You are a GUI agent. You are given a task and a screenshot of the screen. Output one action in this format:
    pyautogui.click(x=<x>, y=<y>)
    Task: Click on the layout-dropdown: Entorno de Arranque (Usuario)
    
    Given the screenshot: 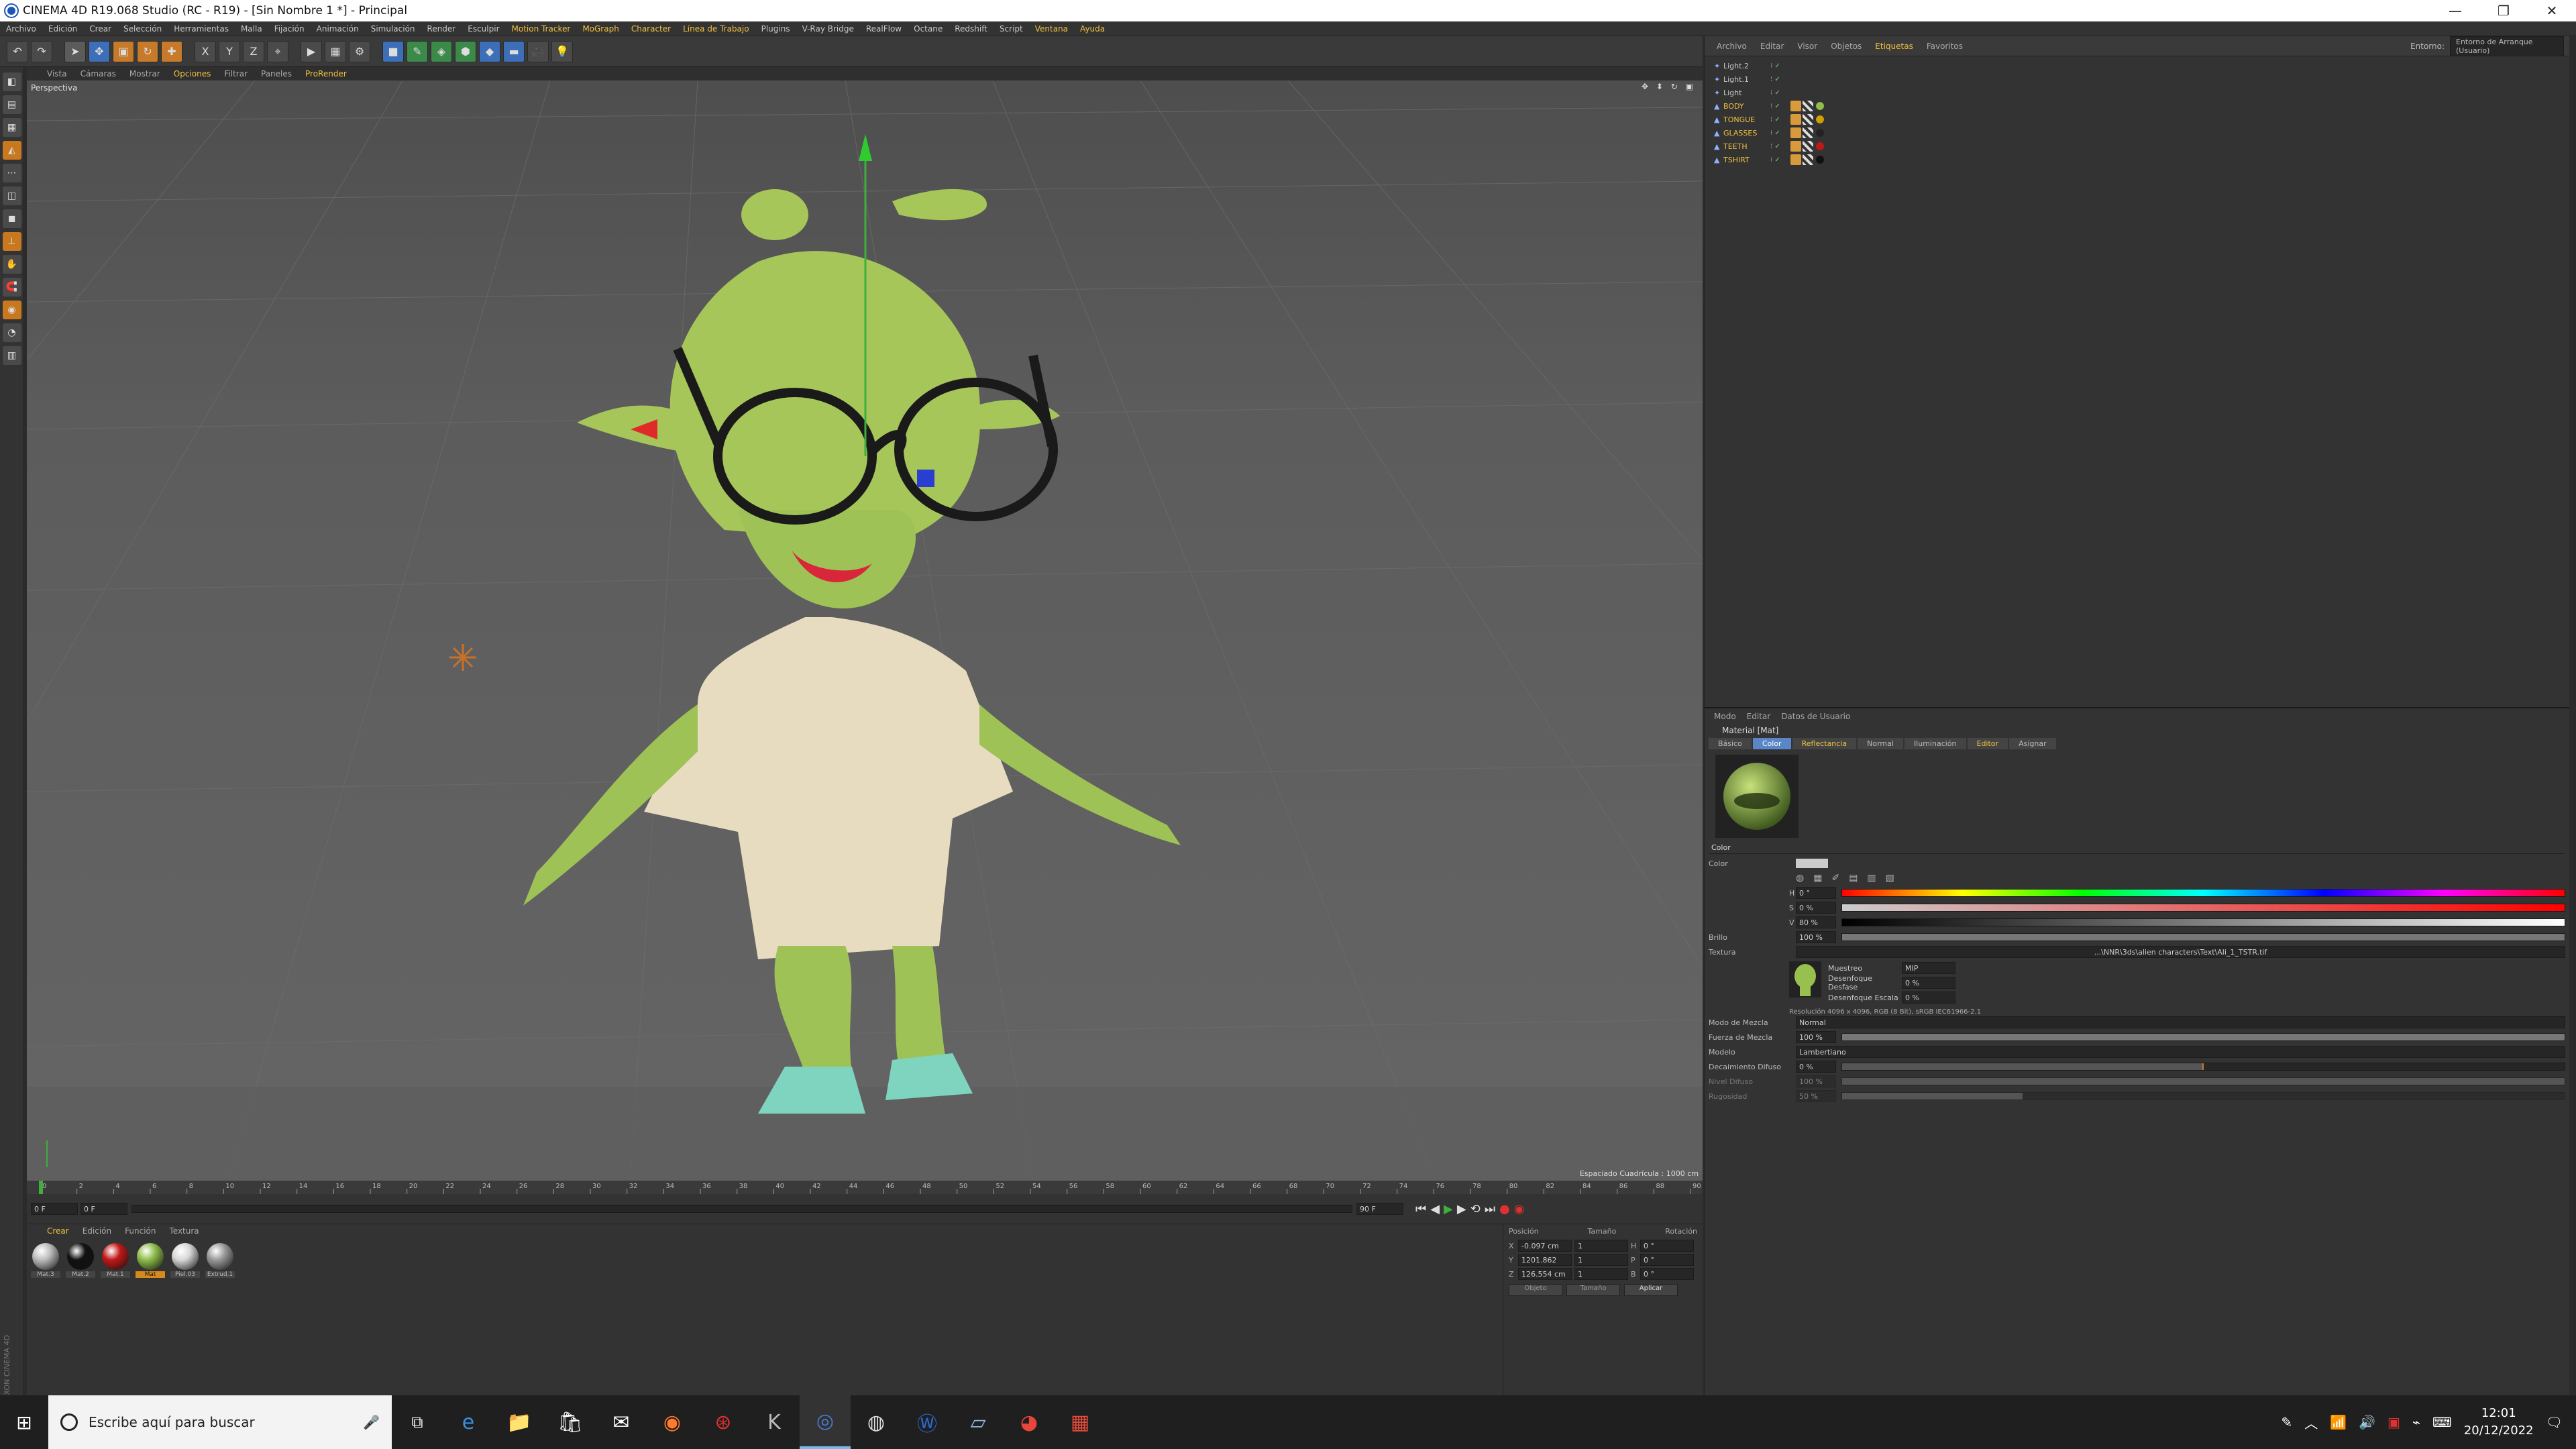 What is the action you would take?
    pyautogui.click(x=2507, y=46)
    